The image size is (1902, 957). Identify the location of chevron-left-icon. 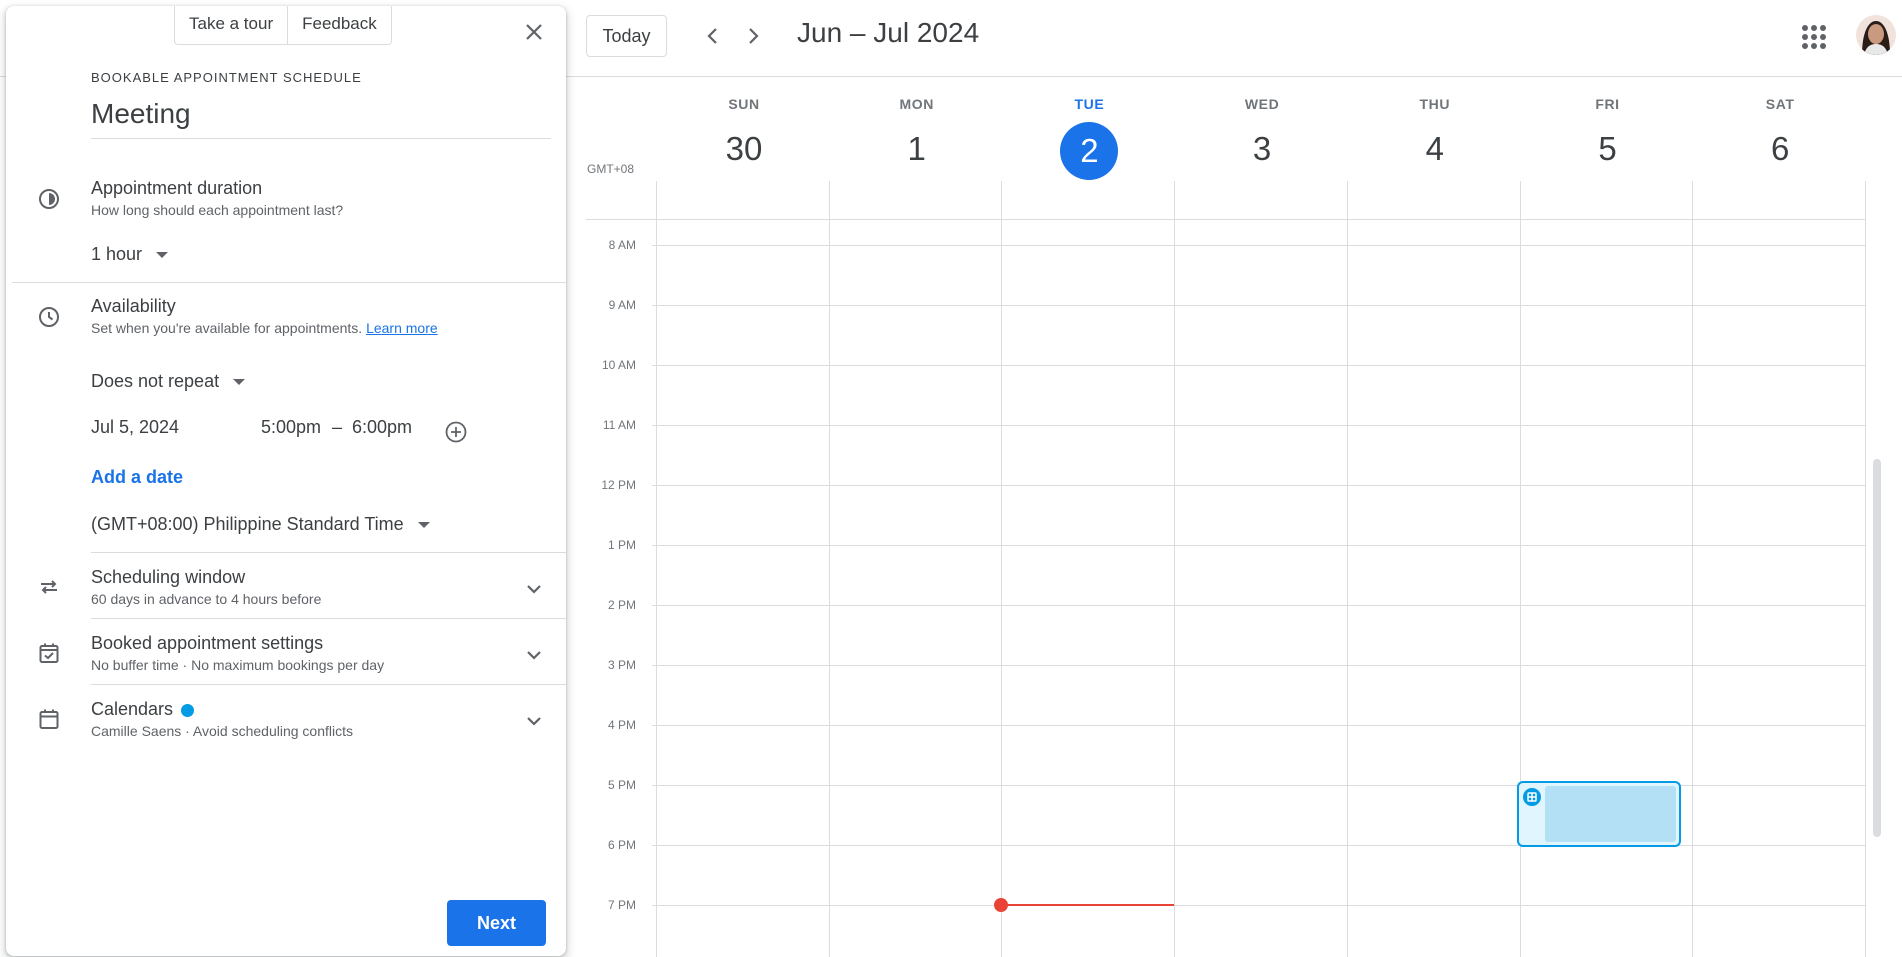
(712, 36).